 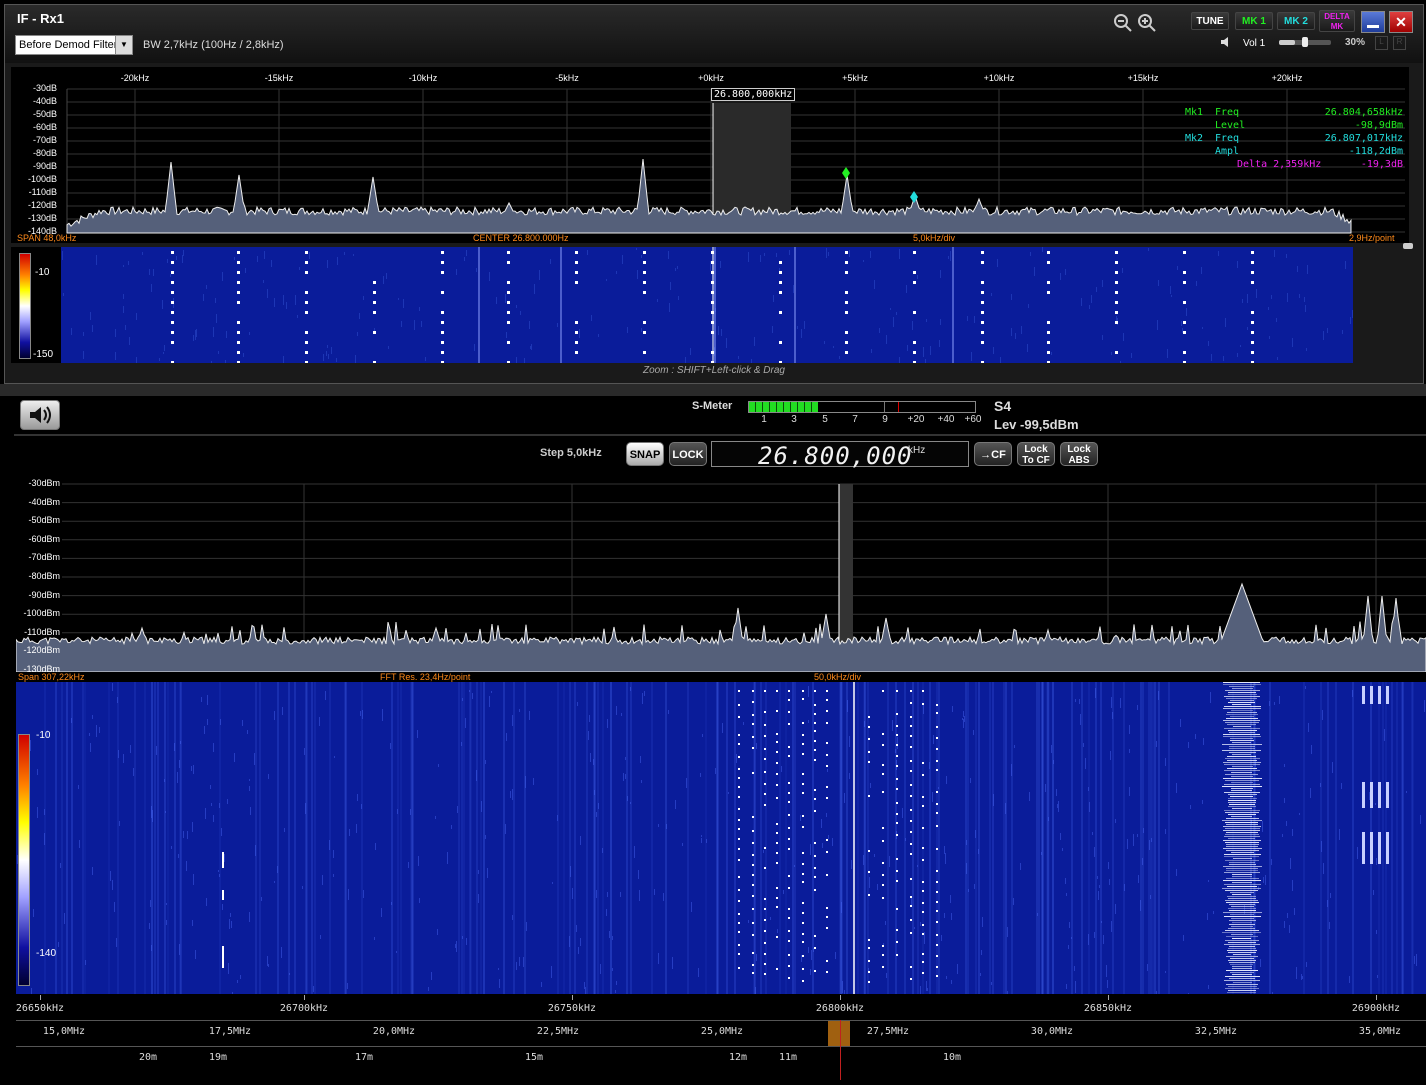 I want to click on div-label: 5,0kHz/div, so click(x=934, y=238).